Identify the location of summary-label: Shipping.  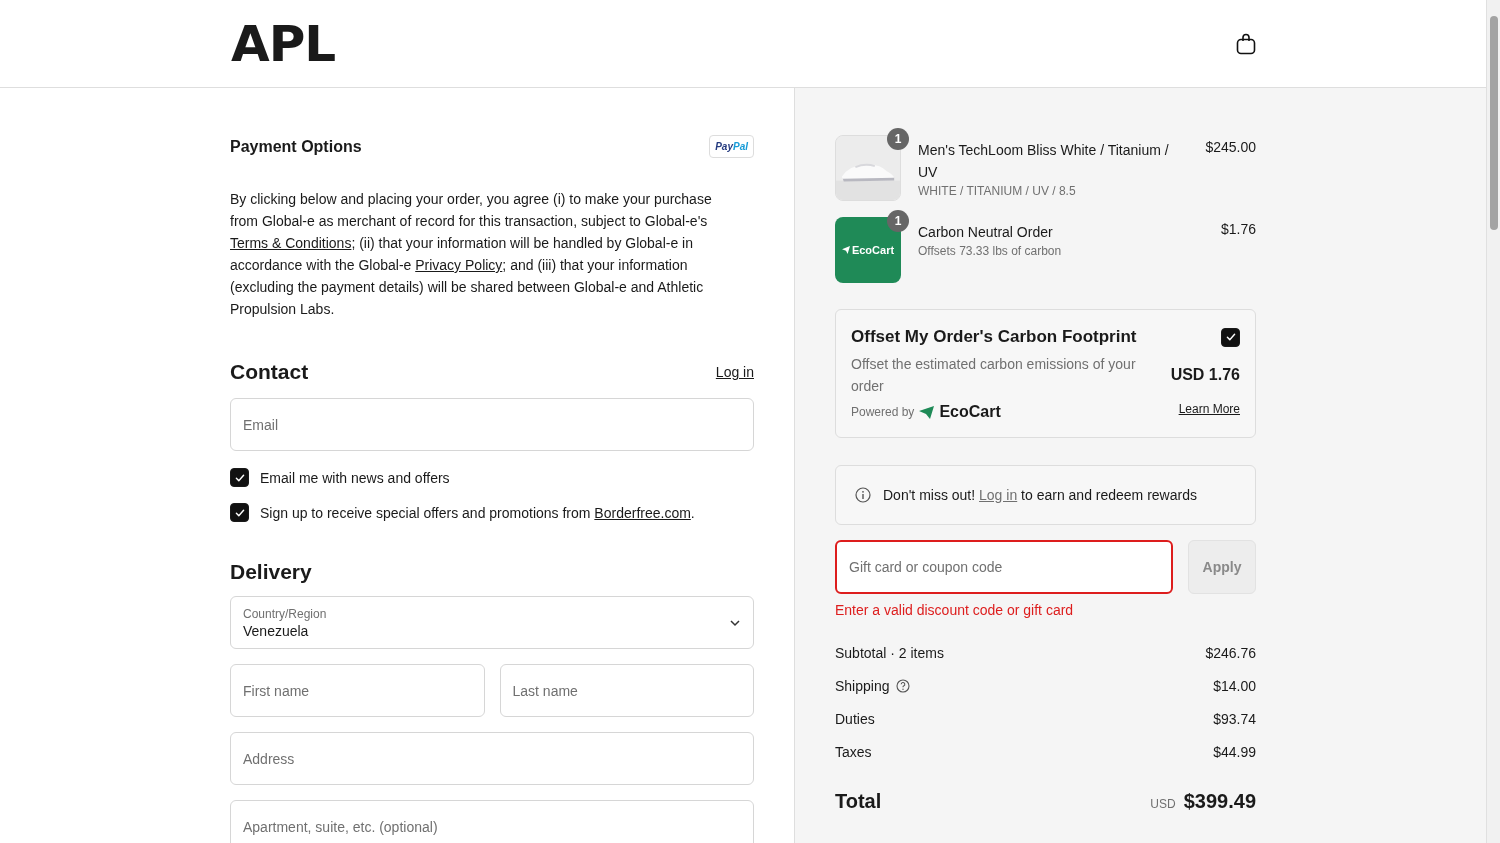
(862, 685).